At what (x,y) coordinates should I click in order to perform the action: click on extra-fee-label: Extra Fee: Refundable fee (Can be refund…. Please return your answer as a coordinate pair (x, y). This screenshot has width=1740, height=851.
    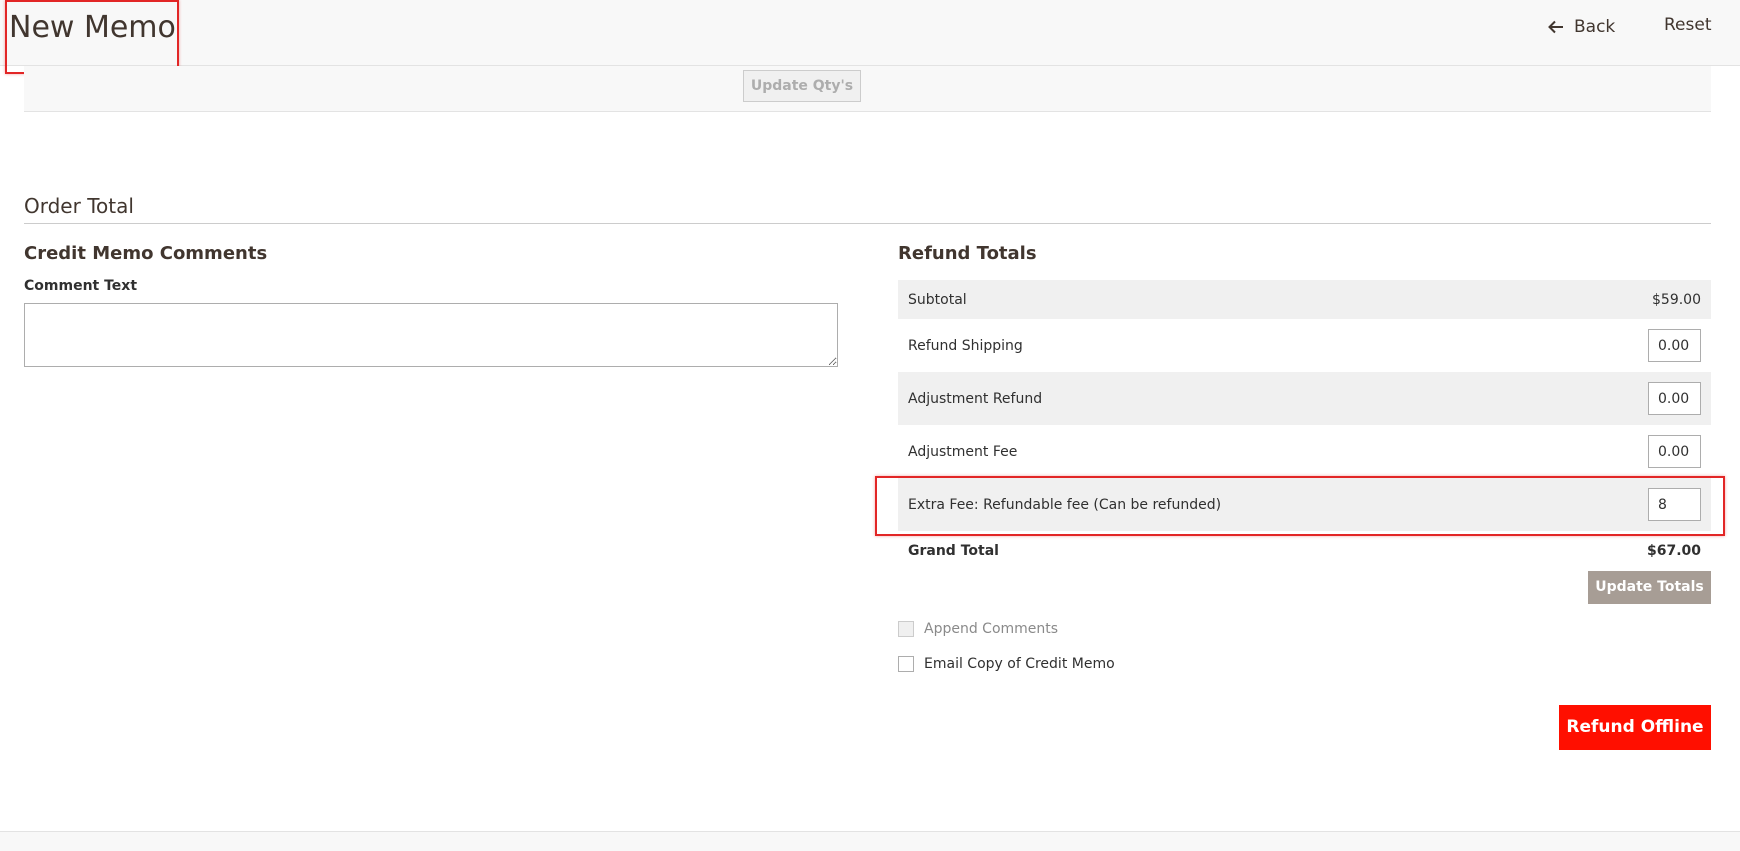
    Looking at the image, I should click on (1065, 504).